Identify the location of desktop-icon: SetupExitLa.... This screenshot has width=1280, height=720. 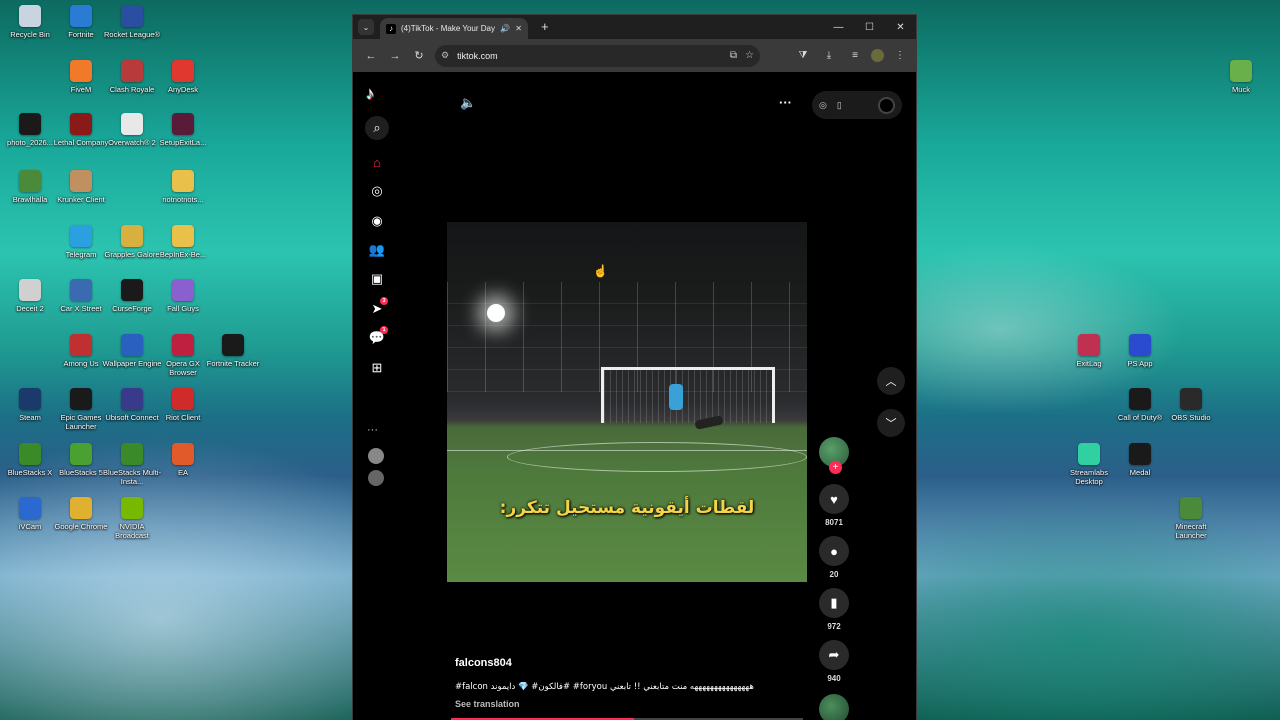
(183, 130).